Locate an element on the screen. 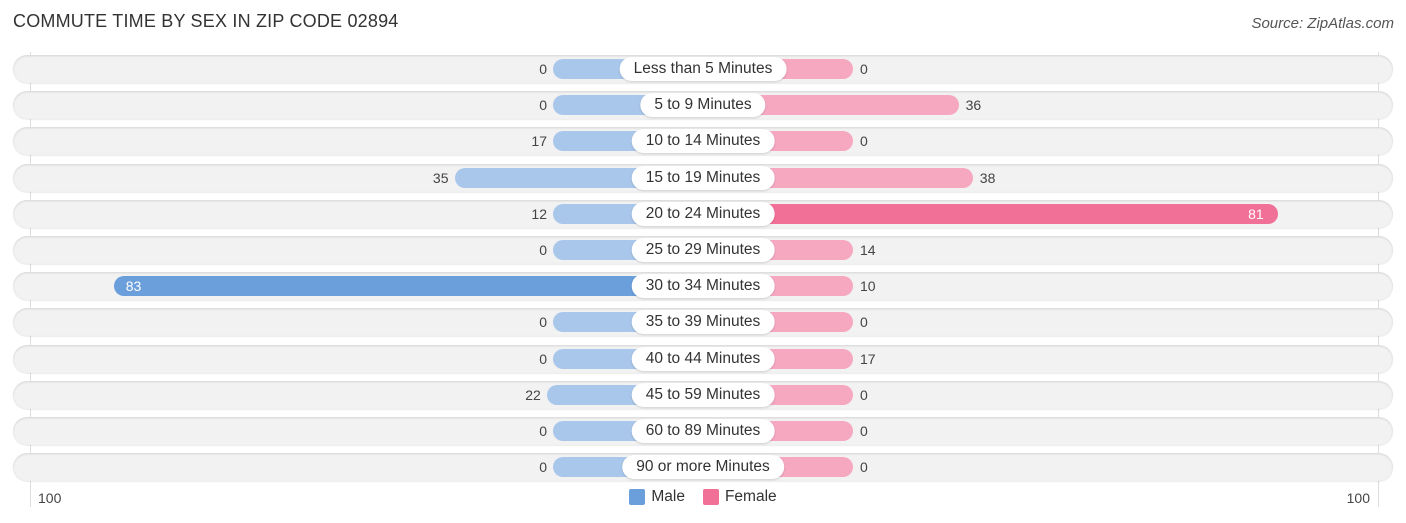 This screenshot has height=523, width=1406. legend-label-male: Male is located at coordinates (668, 496).